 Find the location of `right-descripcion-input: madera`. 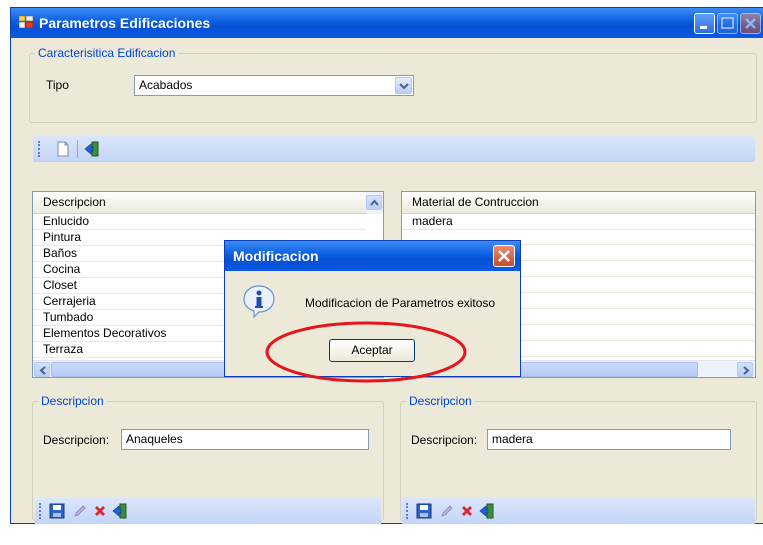

right-descripcion-input: madera is located at coordinates (609, 439).